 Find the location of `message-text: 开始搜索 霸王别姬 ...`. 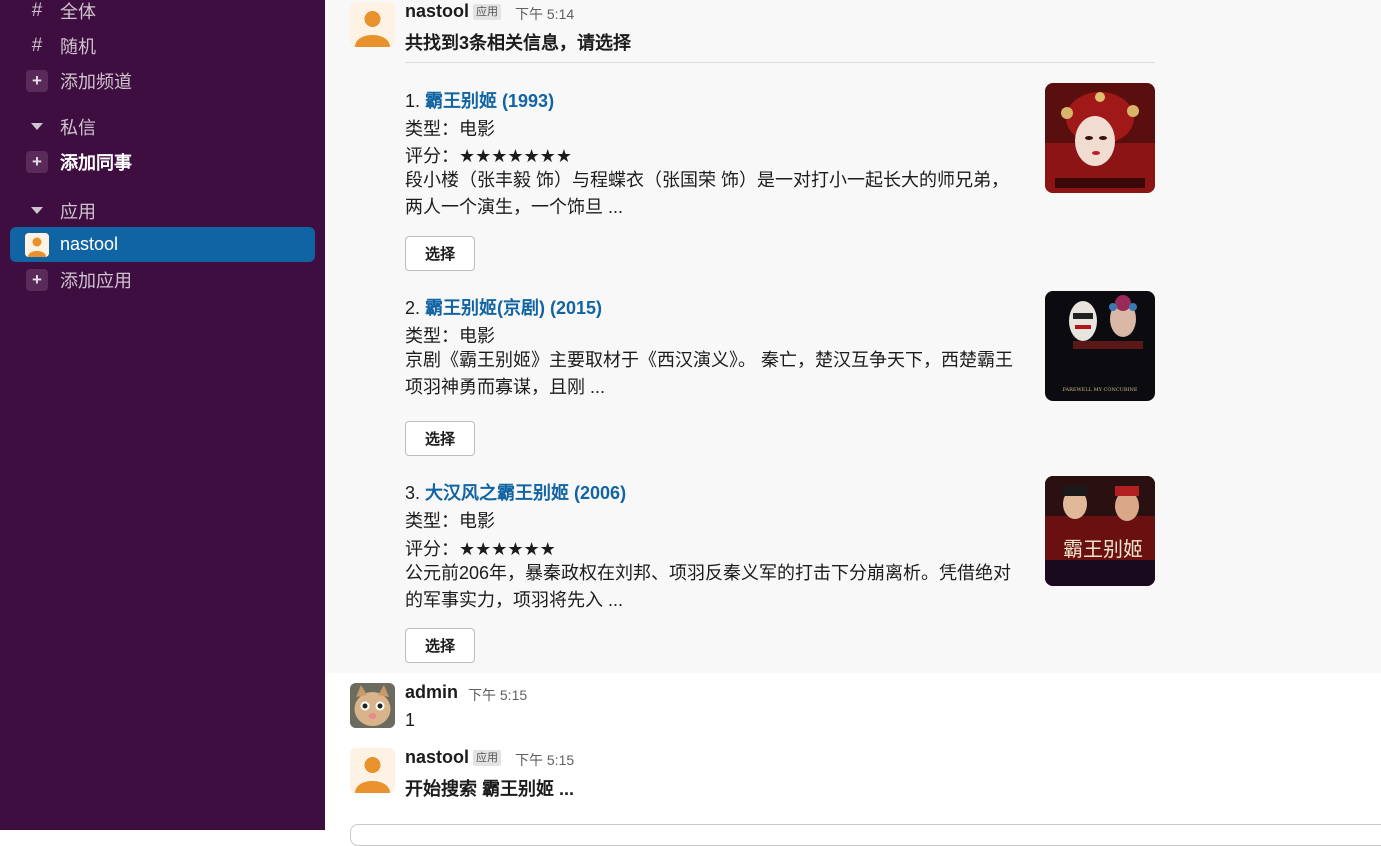

message-text: 开始搜索 霸王别姬 ... is located at coordinates (490, 789).